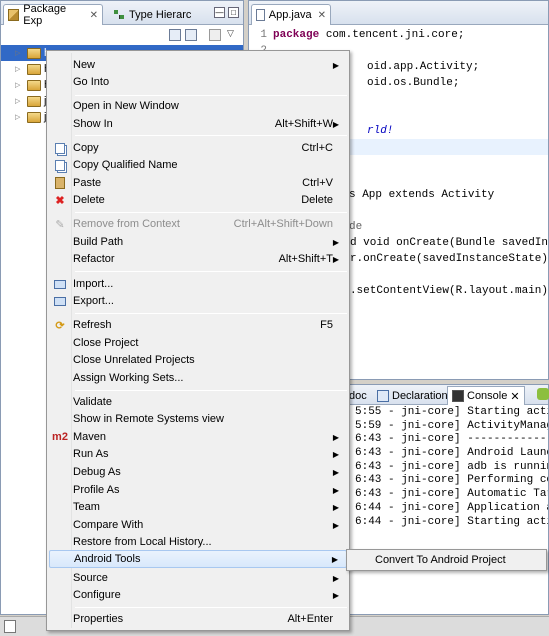 This screenshot has height=636, width=549. I want to click on menu-item-open-in-new-window: Open in New Window, so click(198, 106).